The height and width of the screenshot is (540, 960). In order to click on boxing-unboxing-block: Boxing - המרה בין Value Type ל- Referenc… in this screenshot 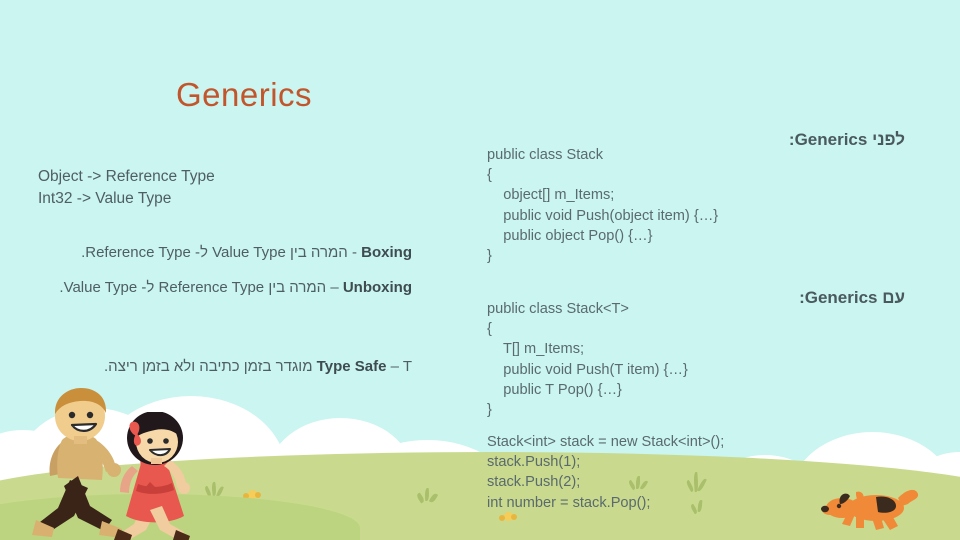, I will do `click(216, 270)`.